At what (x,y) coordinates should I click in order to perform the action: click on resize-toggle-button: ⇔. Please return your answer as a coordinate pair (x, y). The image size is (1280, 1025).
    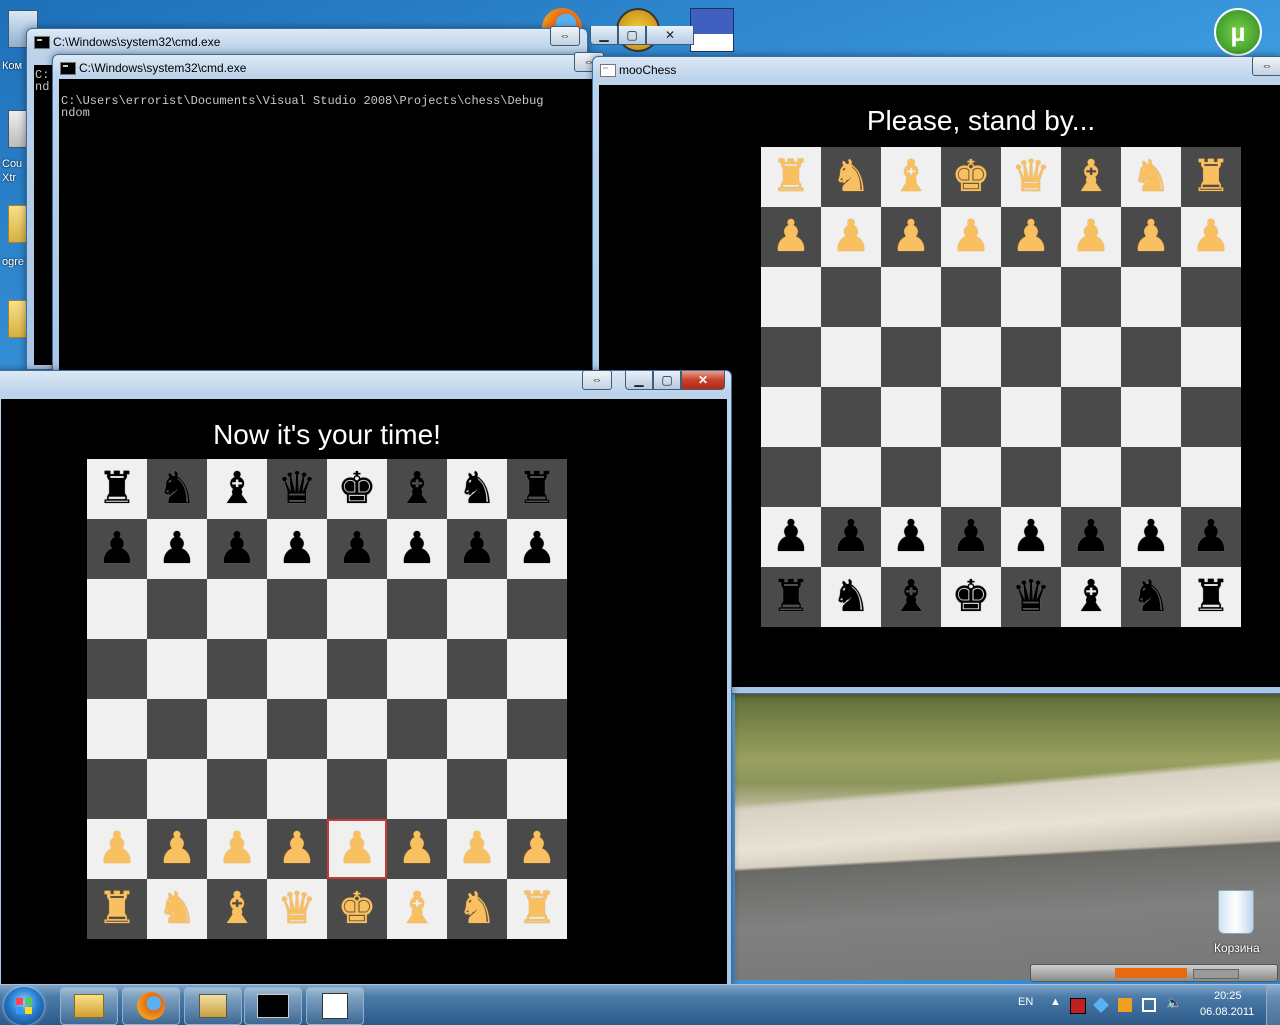
    Looking at the image, I should click on (565, 36).